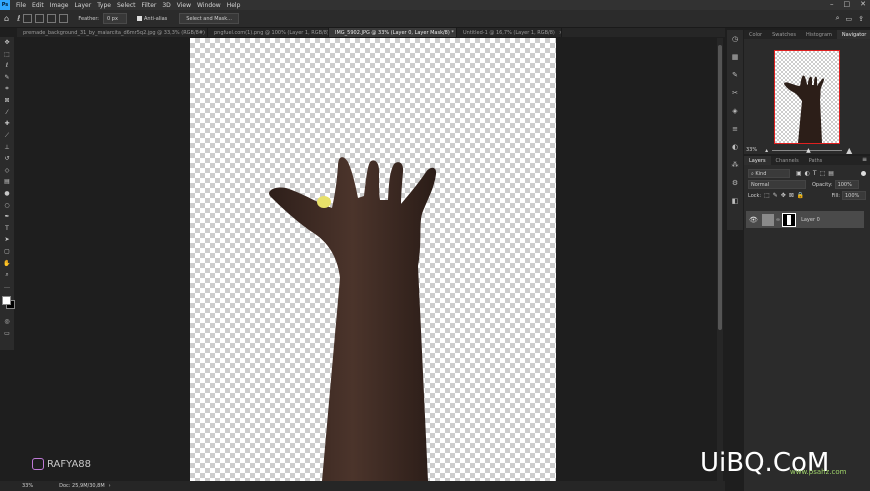  I want to click on tab-swatches: Swatches, so click(784, 34).